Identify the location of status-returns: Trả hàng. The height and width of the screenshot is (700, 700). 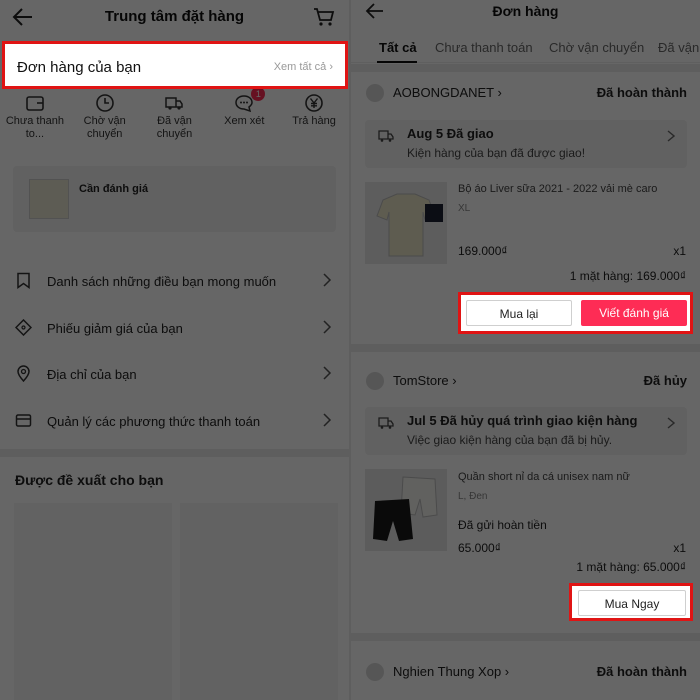
(314, 123).